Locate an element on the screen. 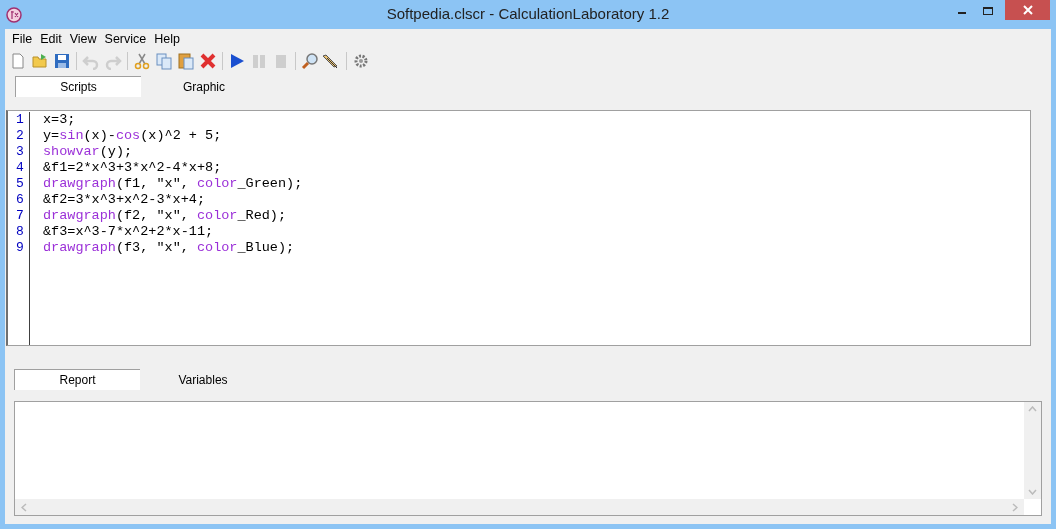 Image resolution: width=1056 pixels, height=529 pixels. play-icon is located at coordinates (237, 61).